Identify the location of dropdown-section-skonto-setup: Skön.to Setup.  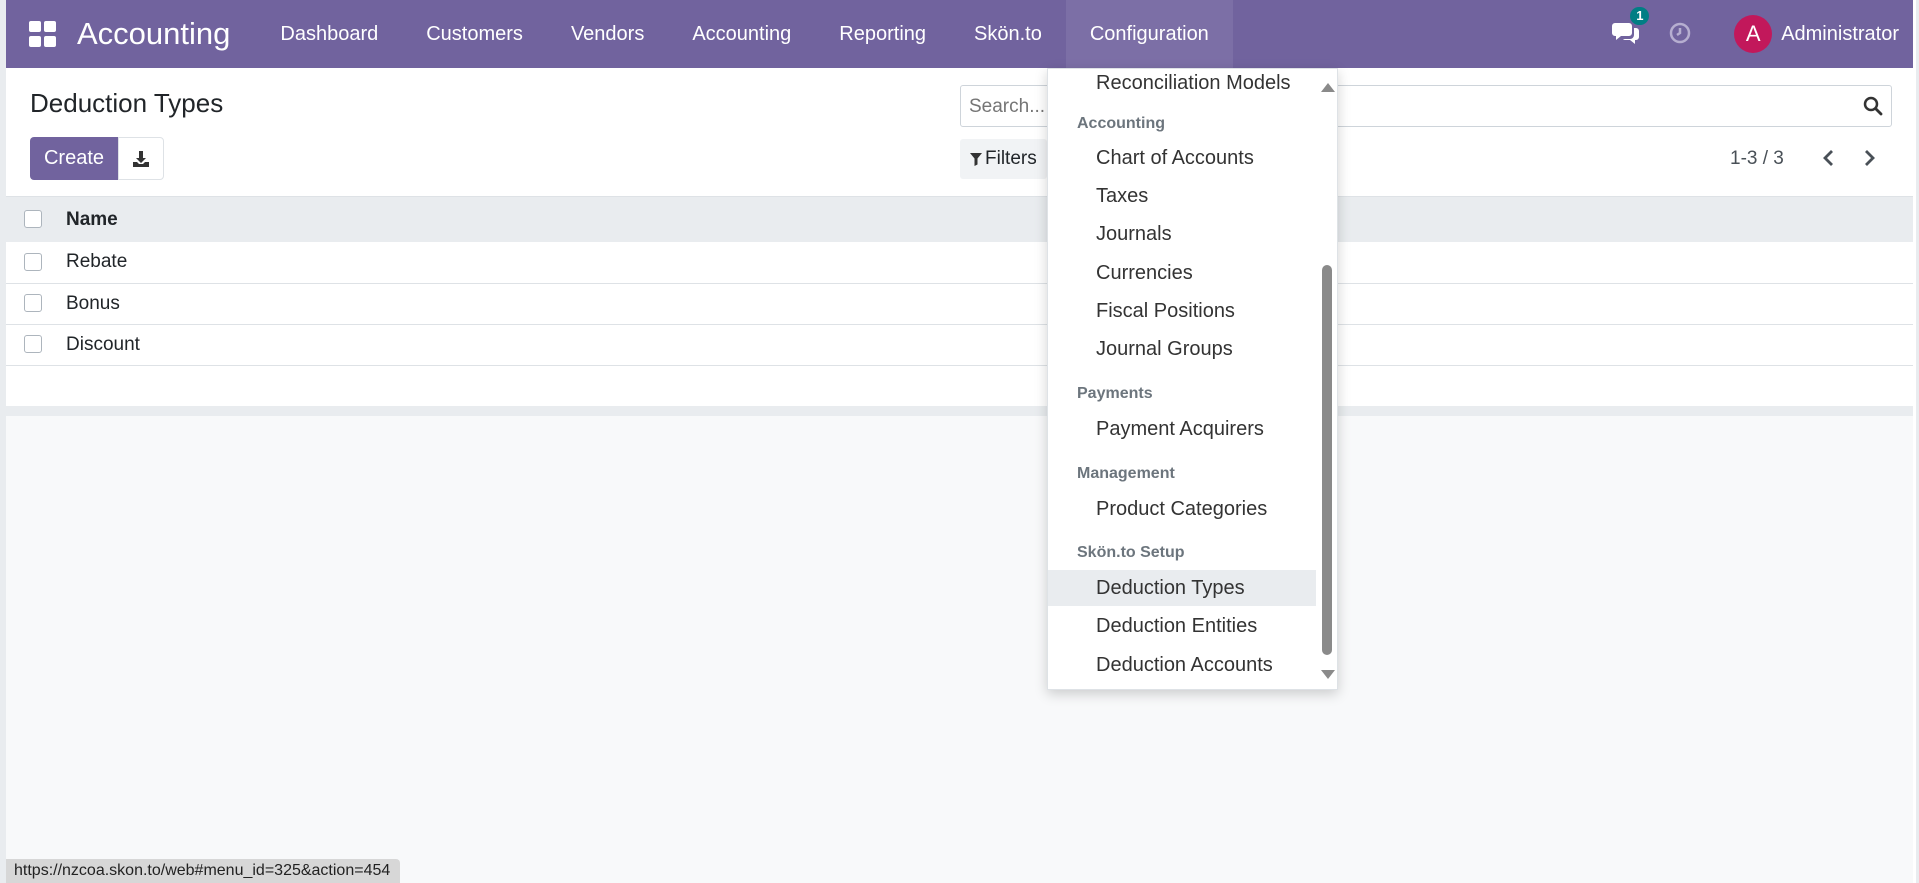
(1131, 552).